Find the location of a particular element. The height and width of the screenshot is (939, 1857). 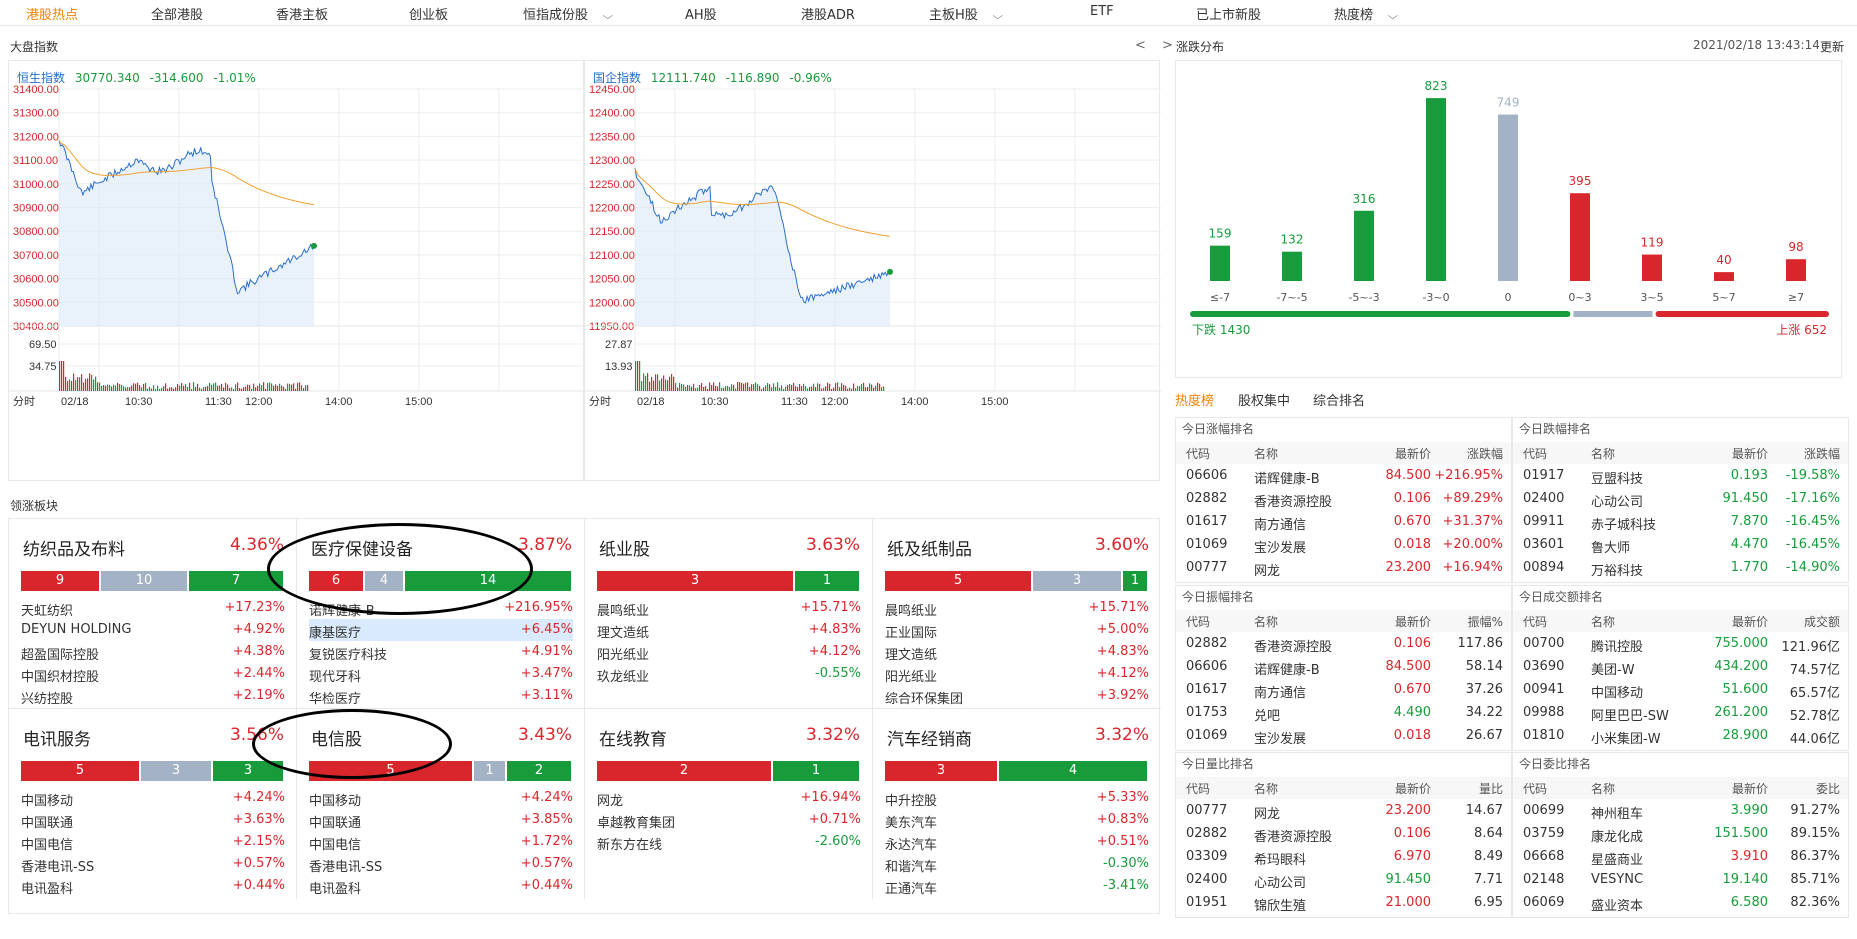

column-header: 成交额 is located at coordinates (1822, 621).